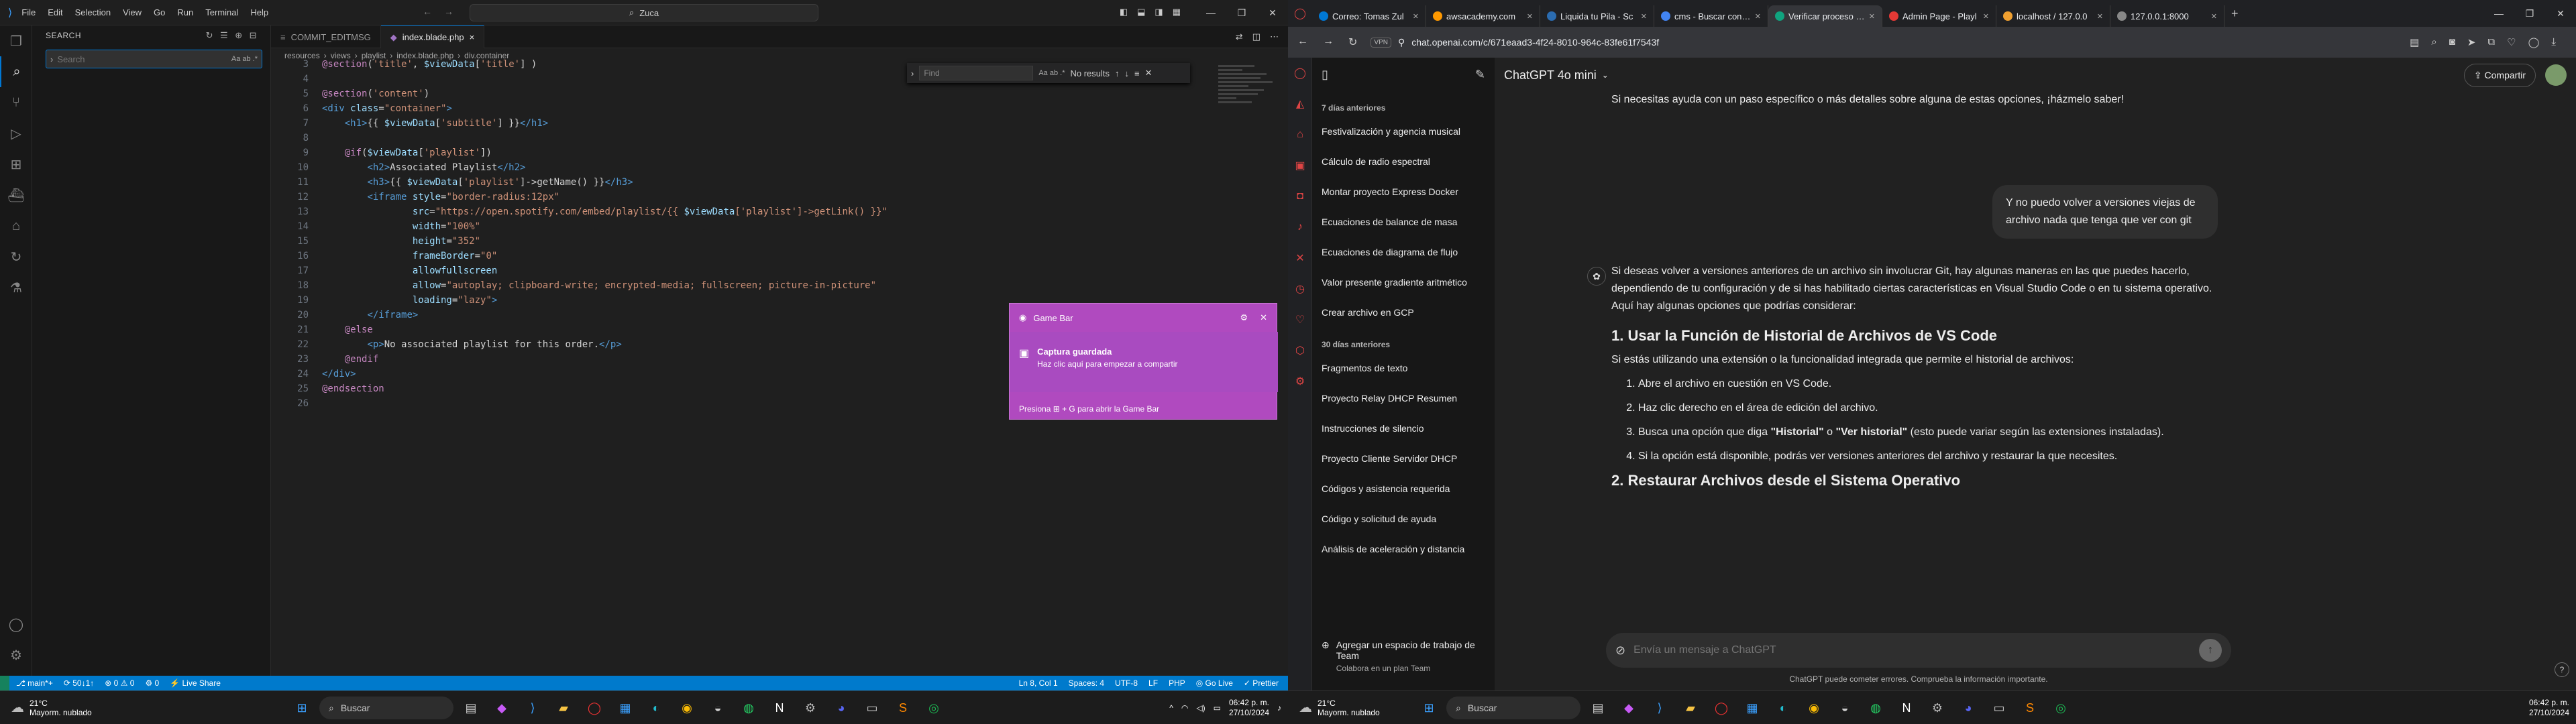  Describe the element at coordinates (1844, 708) in the screenshot. I see `steam-icon: ◒` at that location.